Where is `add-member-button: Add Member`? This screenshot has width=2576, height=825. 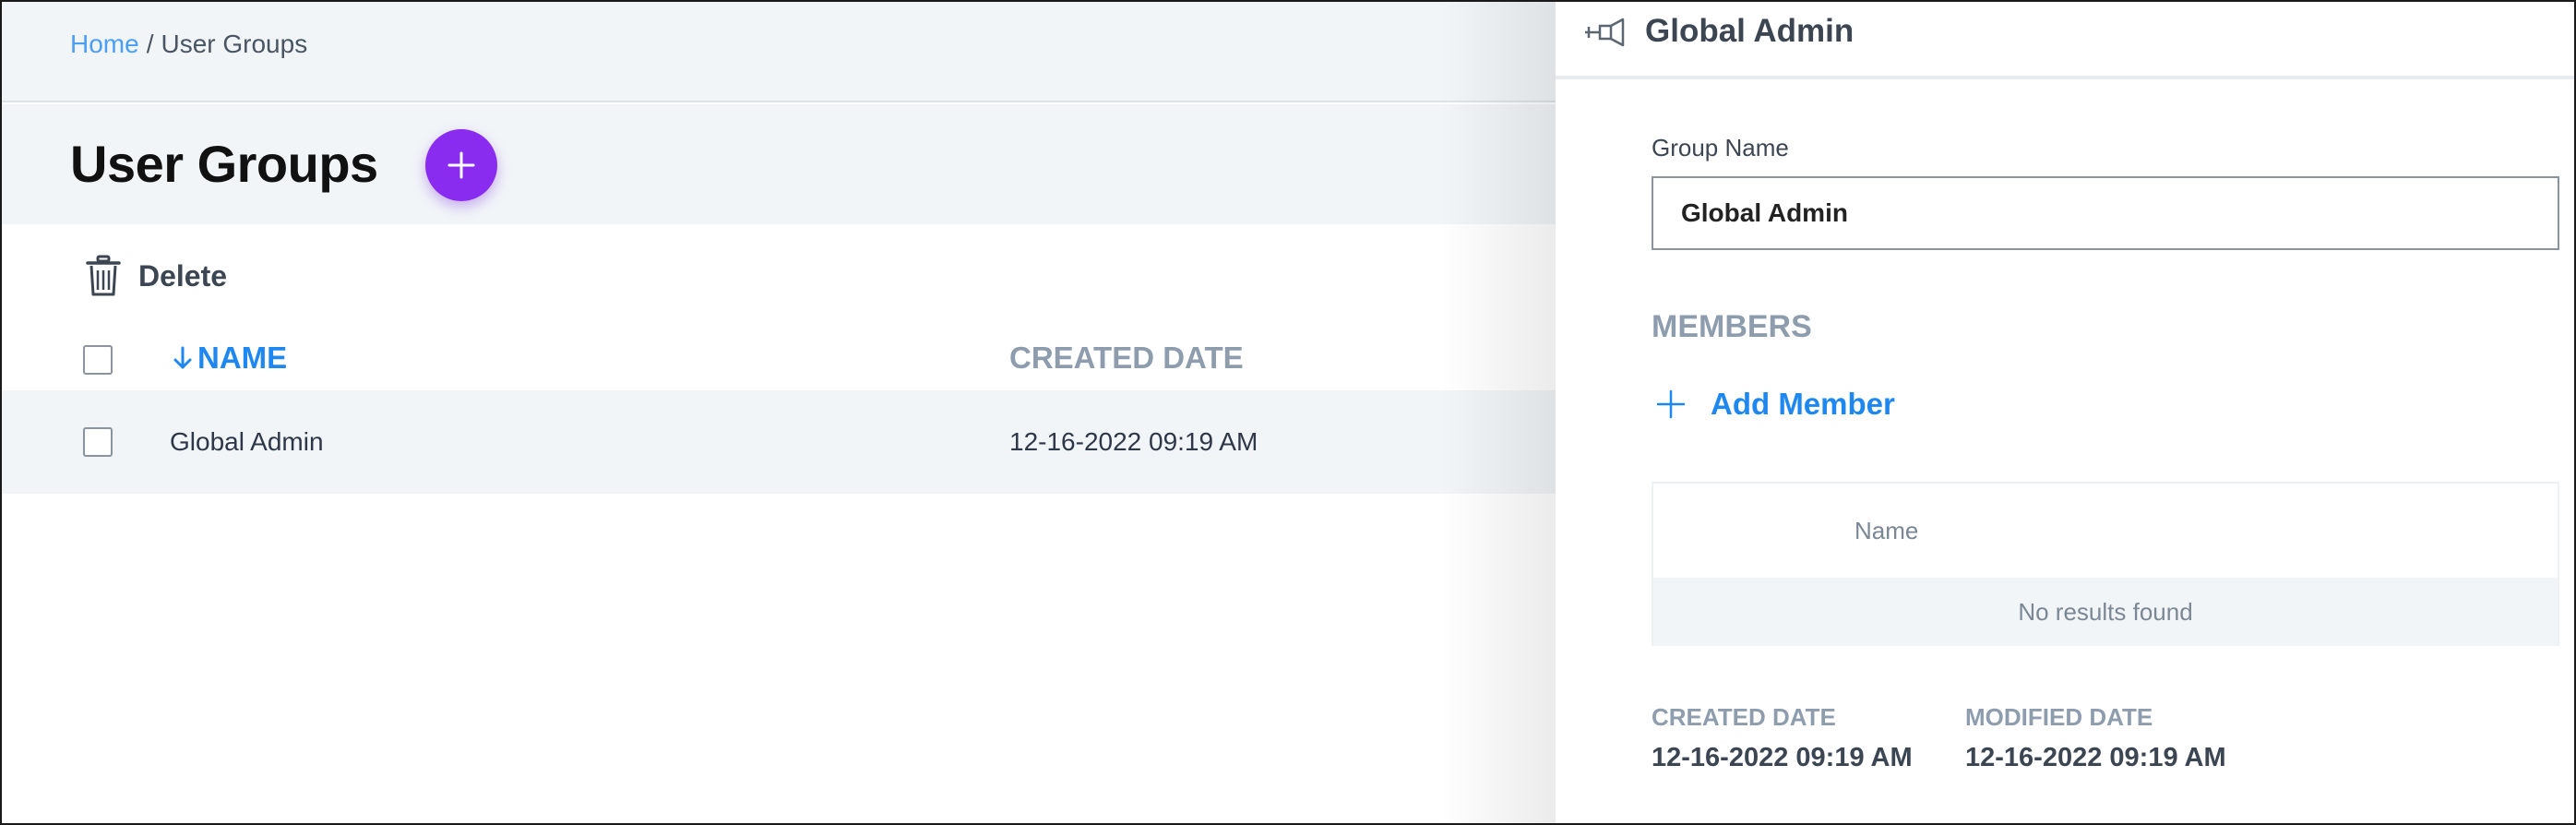 add-member-button: Add Member is located at coordinates (1773, 404).